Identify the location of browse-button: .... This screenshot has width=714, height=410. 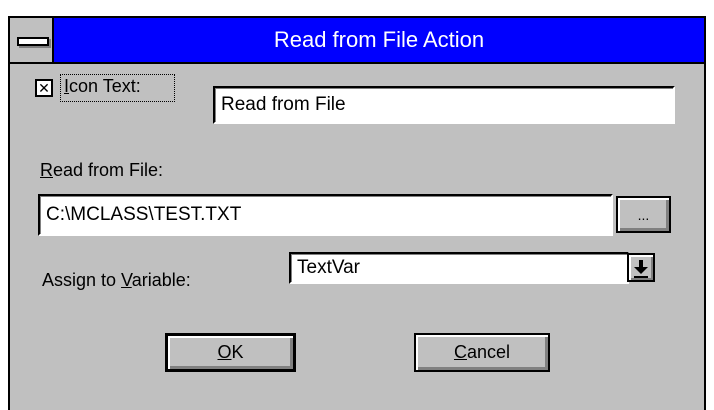
(643, 214).